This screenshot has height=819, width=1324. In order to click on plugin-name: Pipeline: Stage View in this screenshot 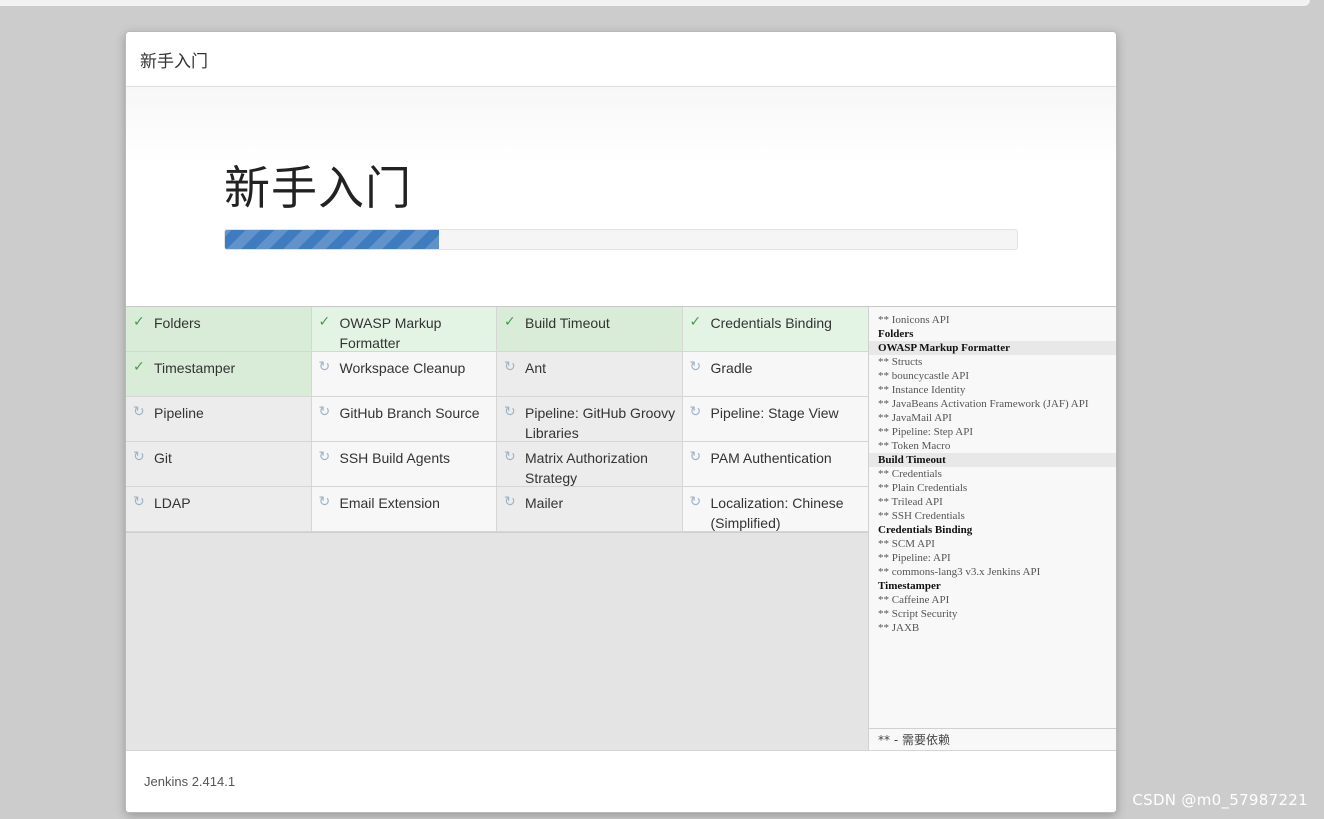, I will do `click(774, 413)`.